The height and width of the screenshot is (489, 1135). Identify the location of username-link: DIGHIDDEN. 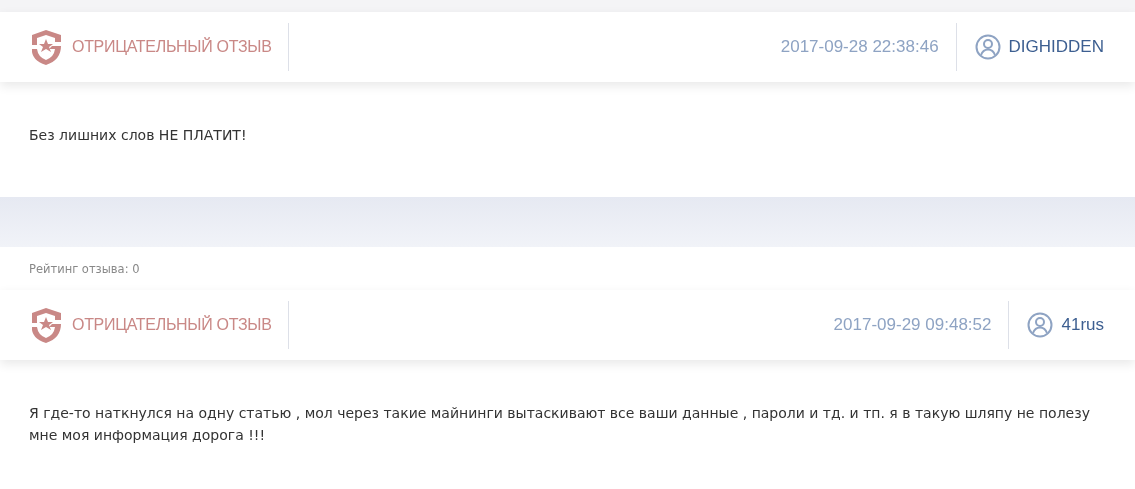
(1056, 47).